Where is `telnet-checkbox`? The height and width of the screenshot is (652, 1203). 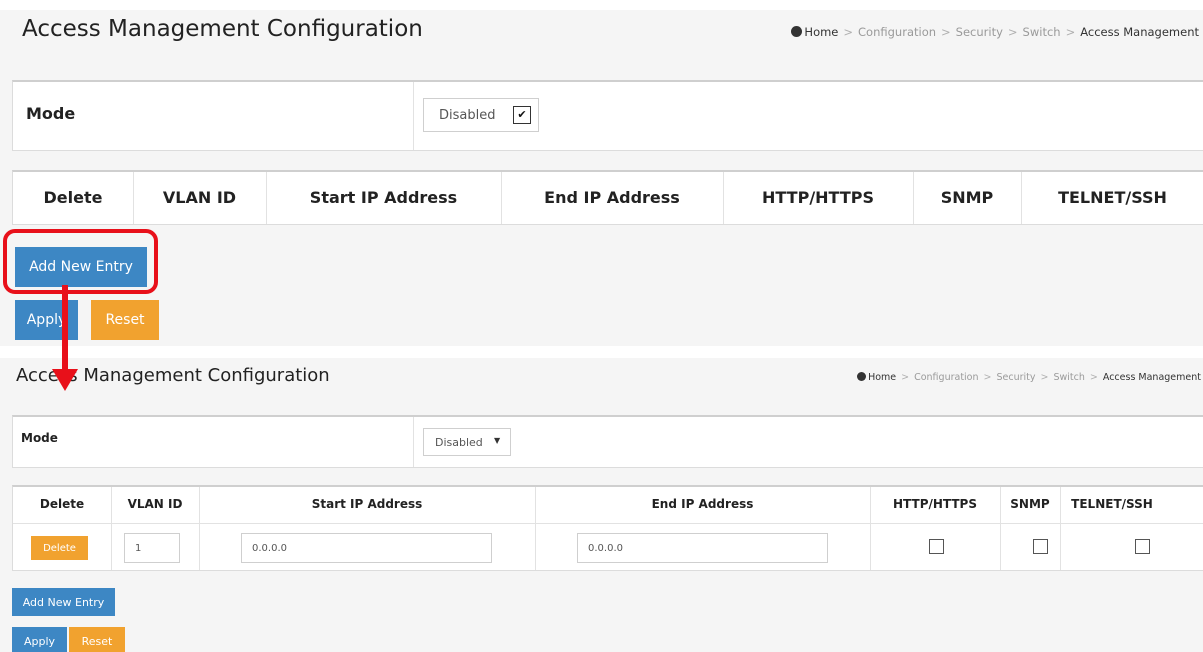
telnet-checkbox is located at coordinates (1142, 546).